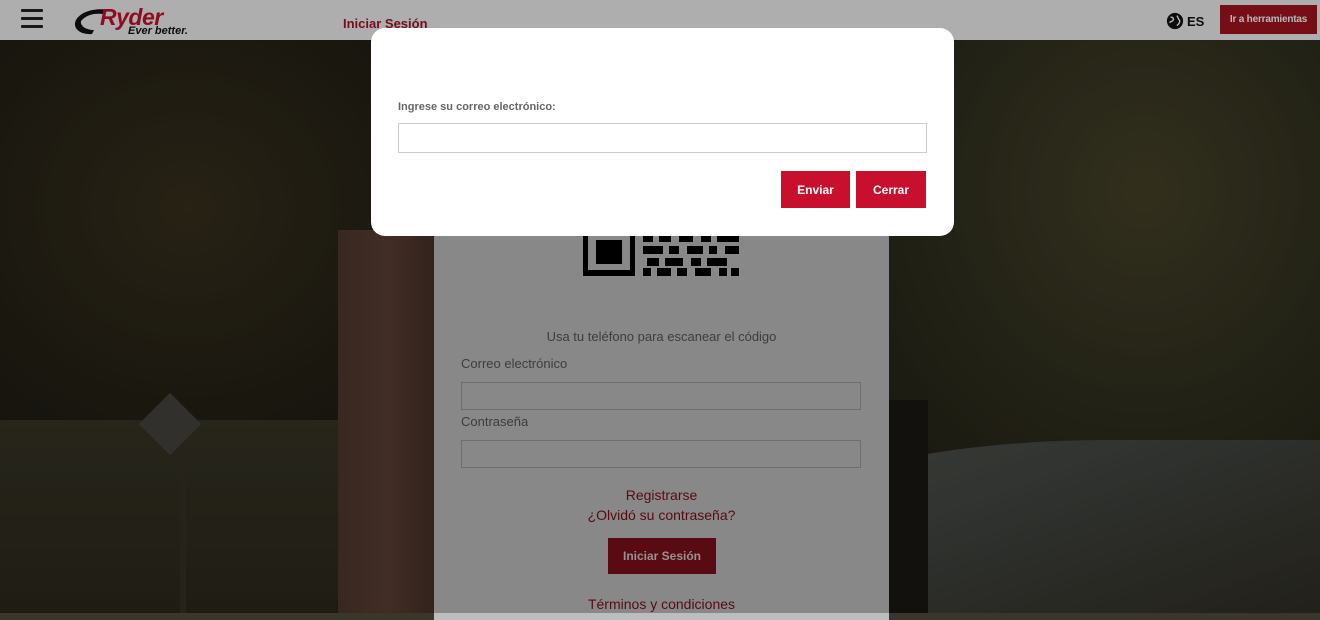 The width and height of the screenshot is (1320, 620). Describe the element at coordinates (891, 189) in the screenshot. I see `close-button: Cerrar` at that location.